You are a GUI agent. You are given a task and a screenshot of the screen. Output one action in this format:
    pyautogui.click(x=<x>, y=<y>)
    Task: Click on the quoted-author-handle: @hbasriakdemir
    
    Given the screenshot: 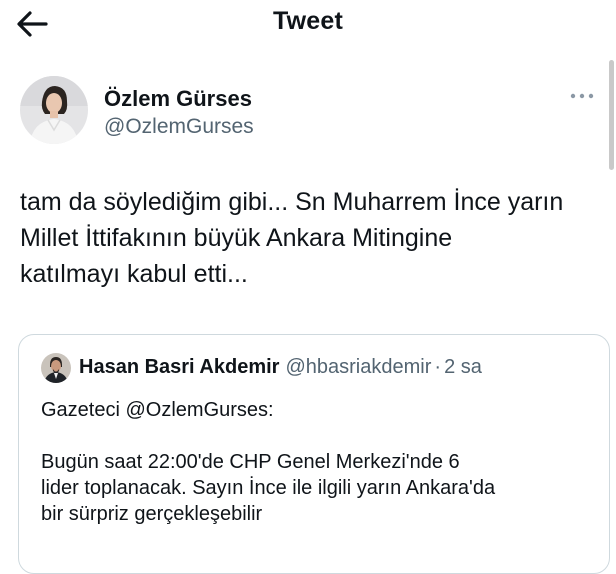 What is the action you would take?
    pyautogui.click(x=358, y=367)
    